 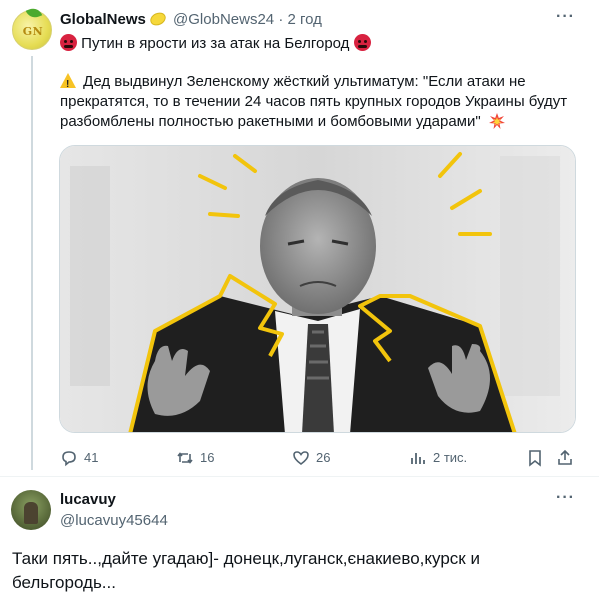 I want to click on retweet-icon, so click(x=185, y=458).